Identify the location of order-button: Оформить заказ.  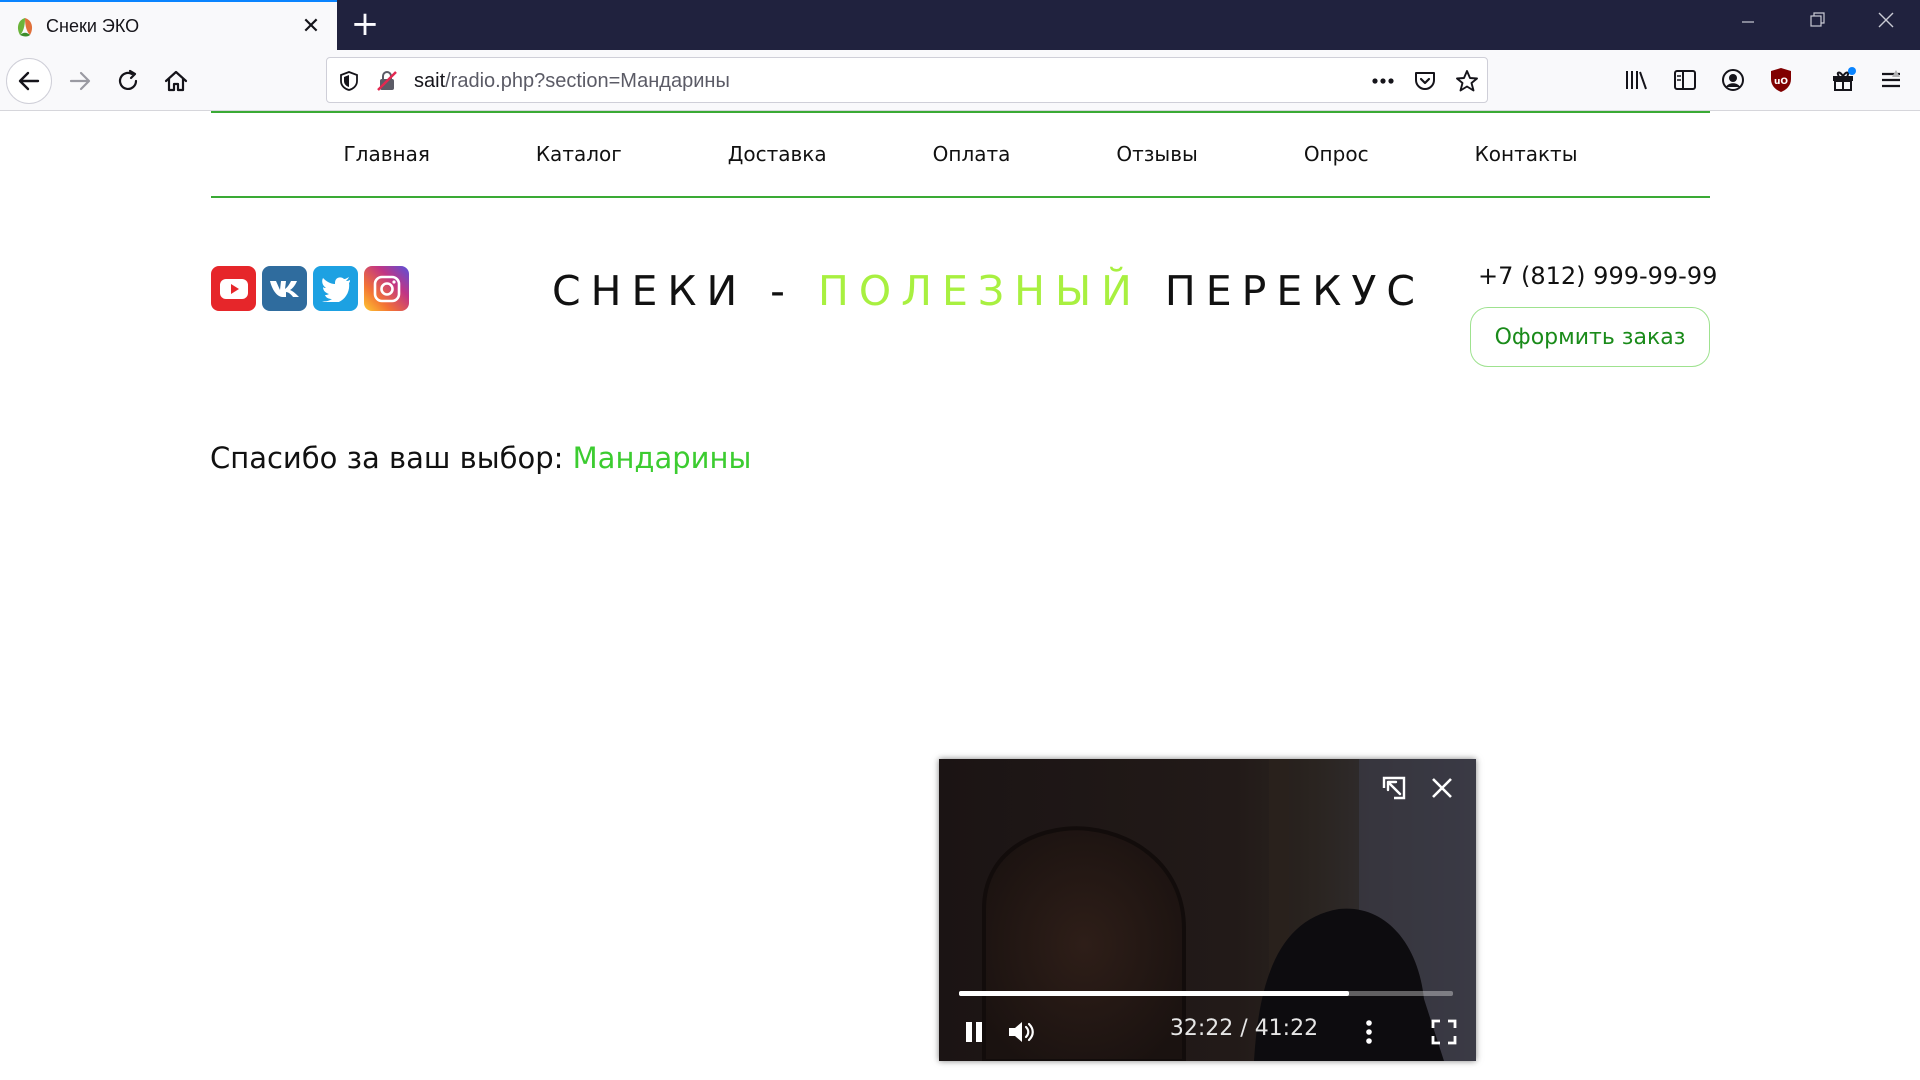
(1590, 337).